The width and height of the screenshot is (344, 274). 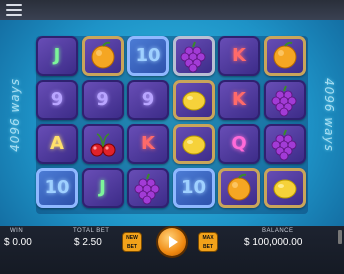 I want to click on max-bet-label-2: BET, so click(x=208, y=247).